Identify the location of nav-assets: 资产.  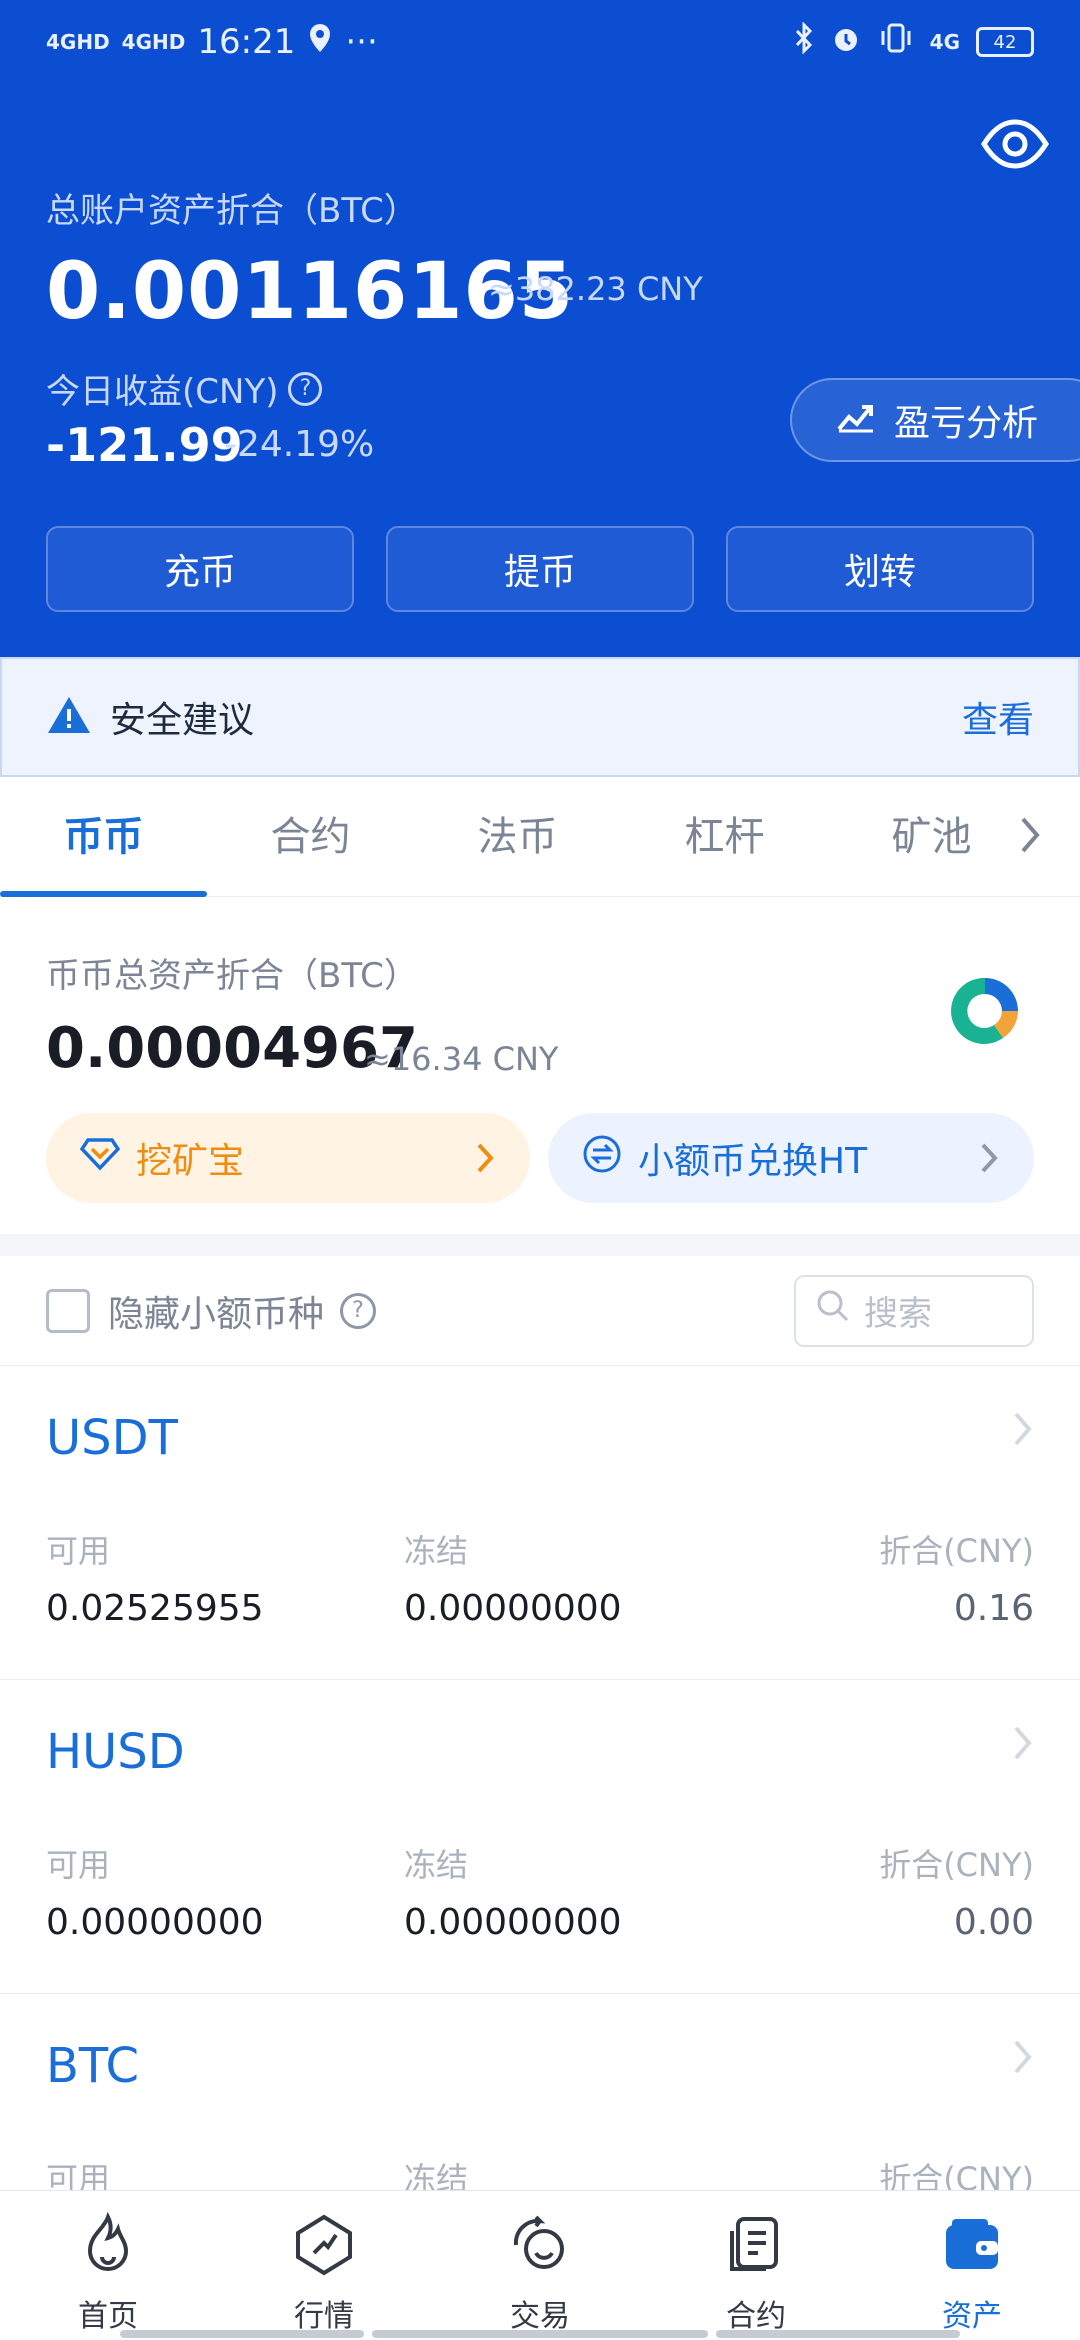
(972, 2265).